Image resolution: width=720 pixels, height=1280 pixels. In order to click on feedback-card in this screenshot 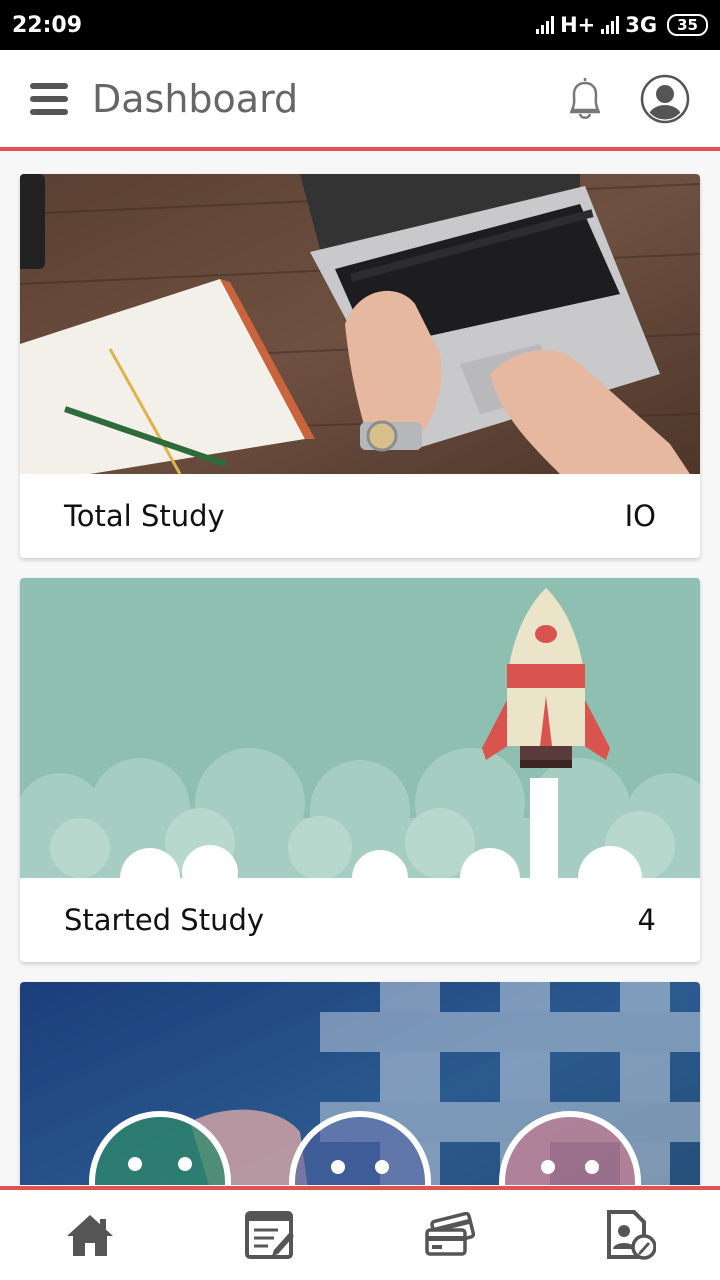, I will do `click(360, 1083)`.